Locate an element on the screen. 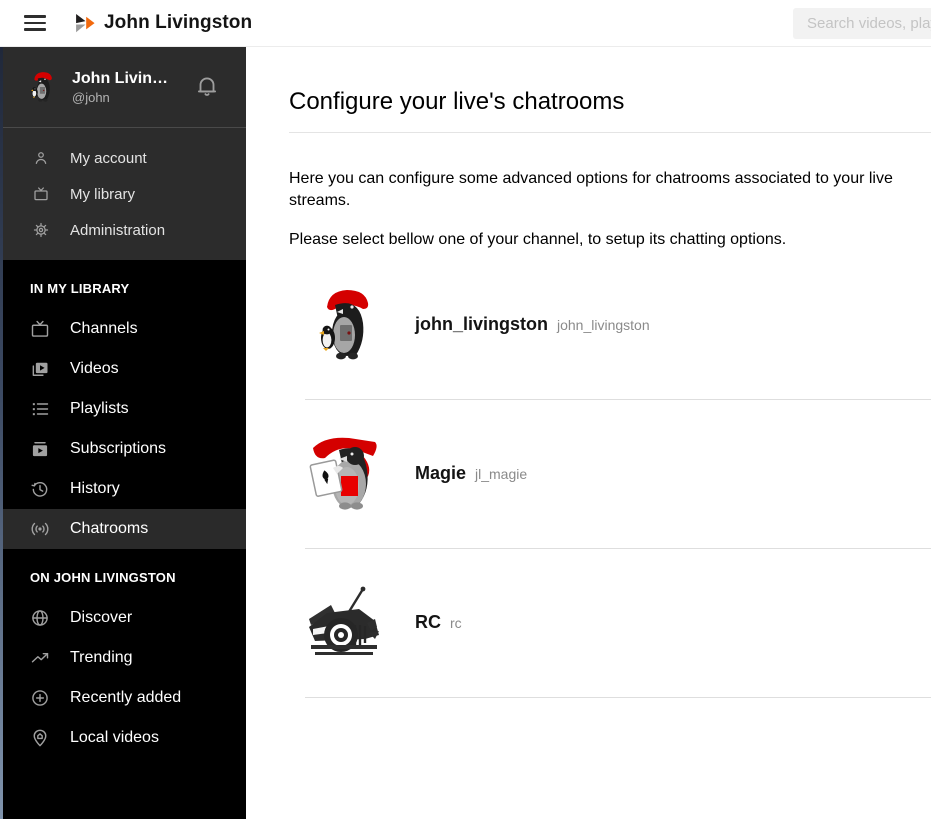 The width and height of the screenshot is (931, 819). user-avatar is located at coordinates (42, 87).